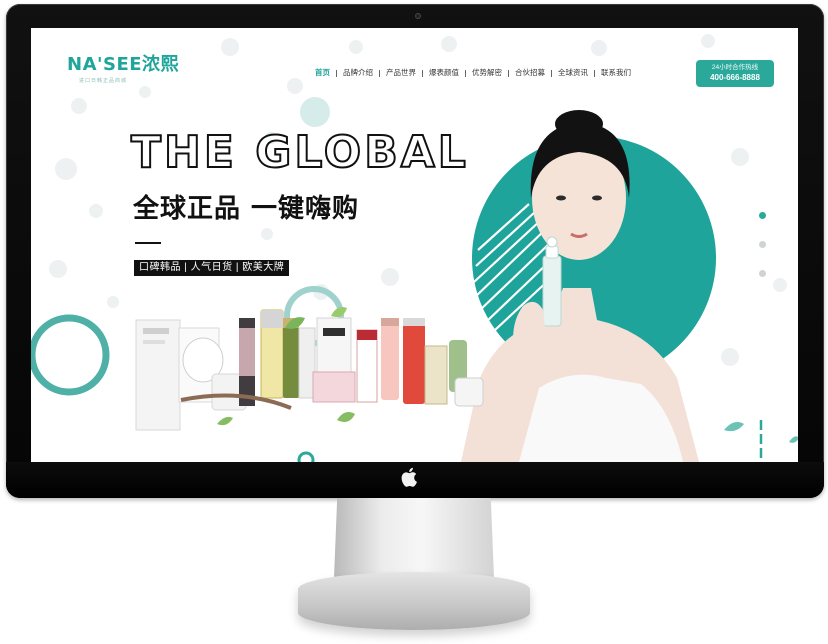 The width and height of the screenshot is (828, 644). Describe the element at coordinates (322, 73) in the screenshot. I see `nav-item-home: 首页` at that location.